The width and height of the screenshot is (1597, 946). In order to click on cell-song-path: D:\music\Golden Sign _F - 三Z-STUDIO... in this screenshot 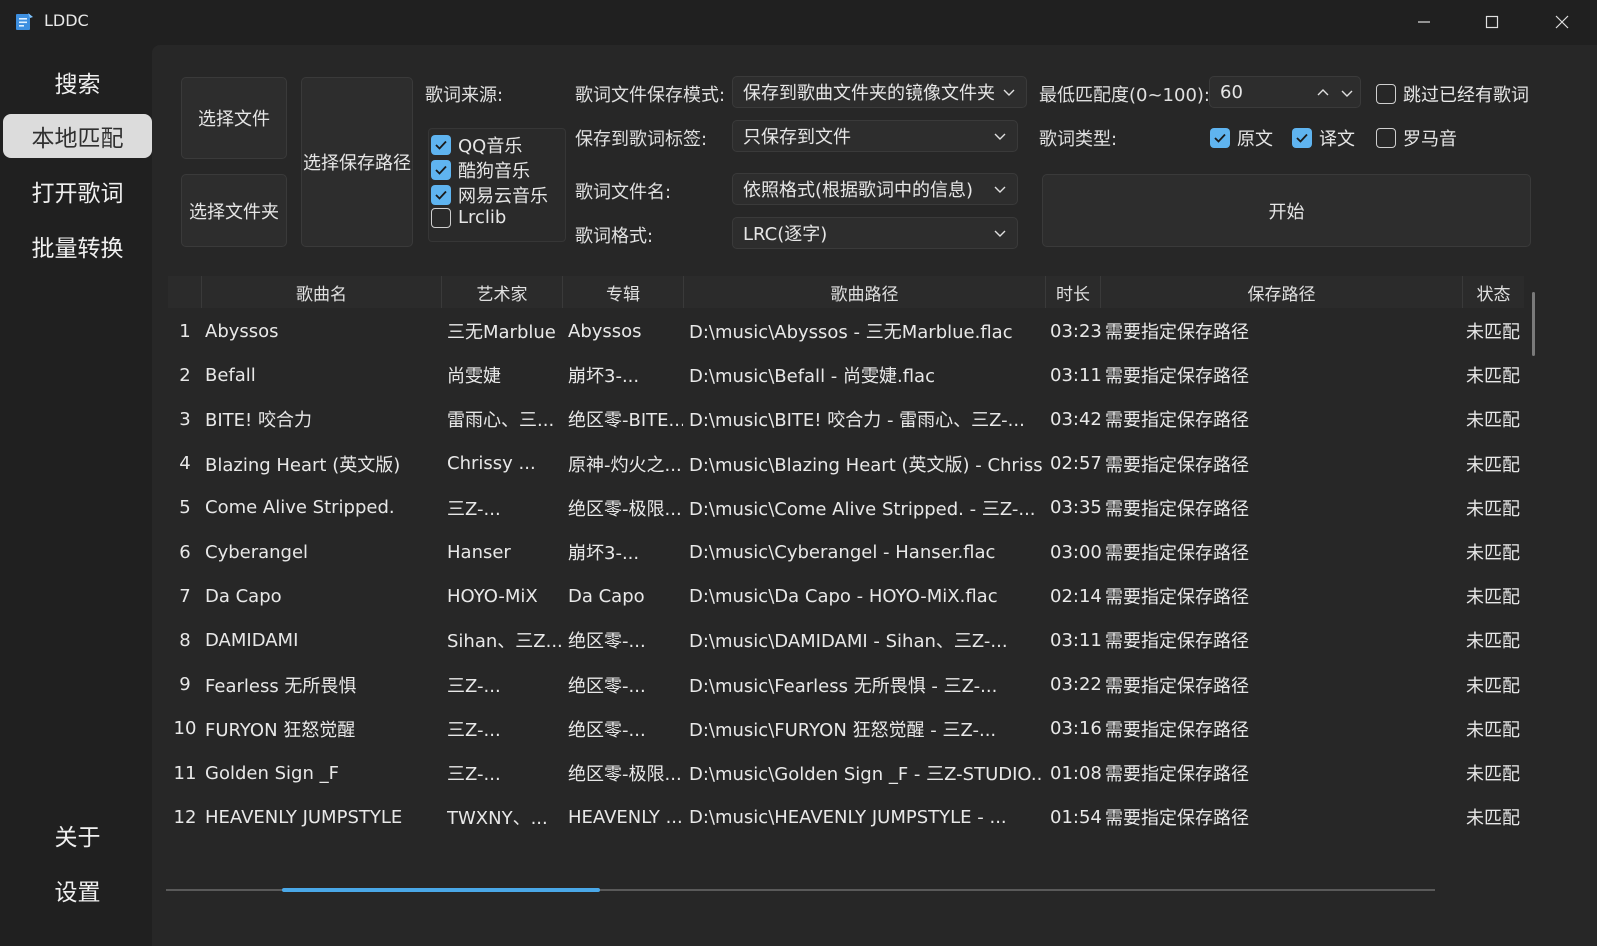, I will do `click(866, 774)`.